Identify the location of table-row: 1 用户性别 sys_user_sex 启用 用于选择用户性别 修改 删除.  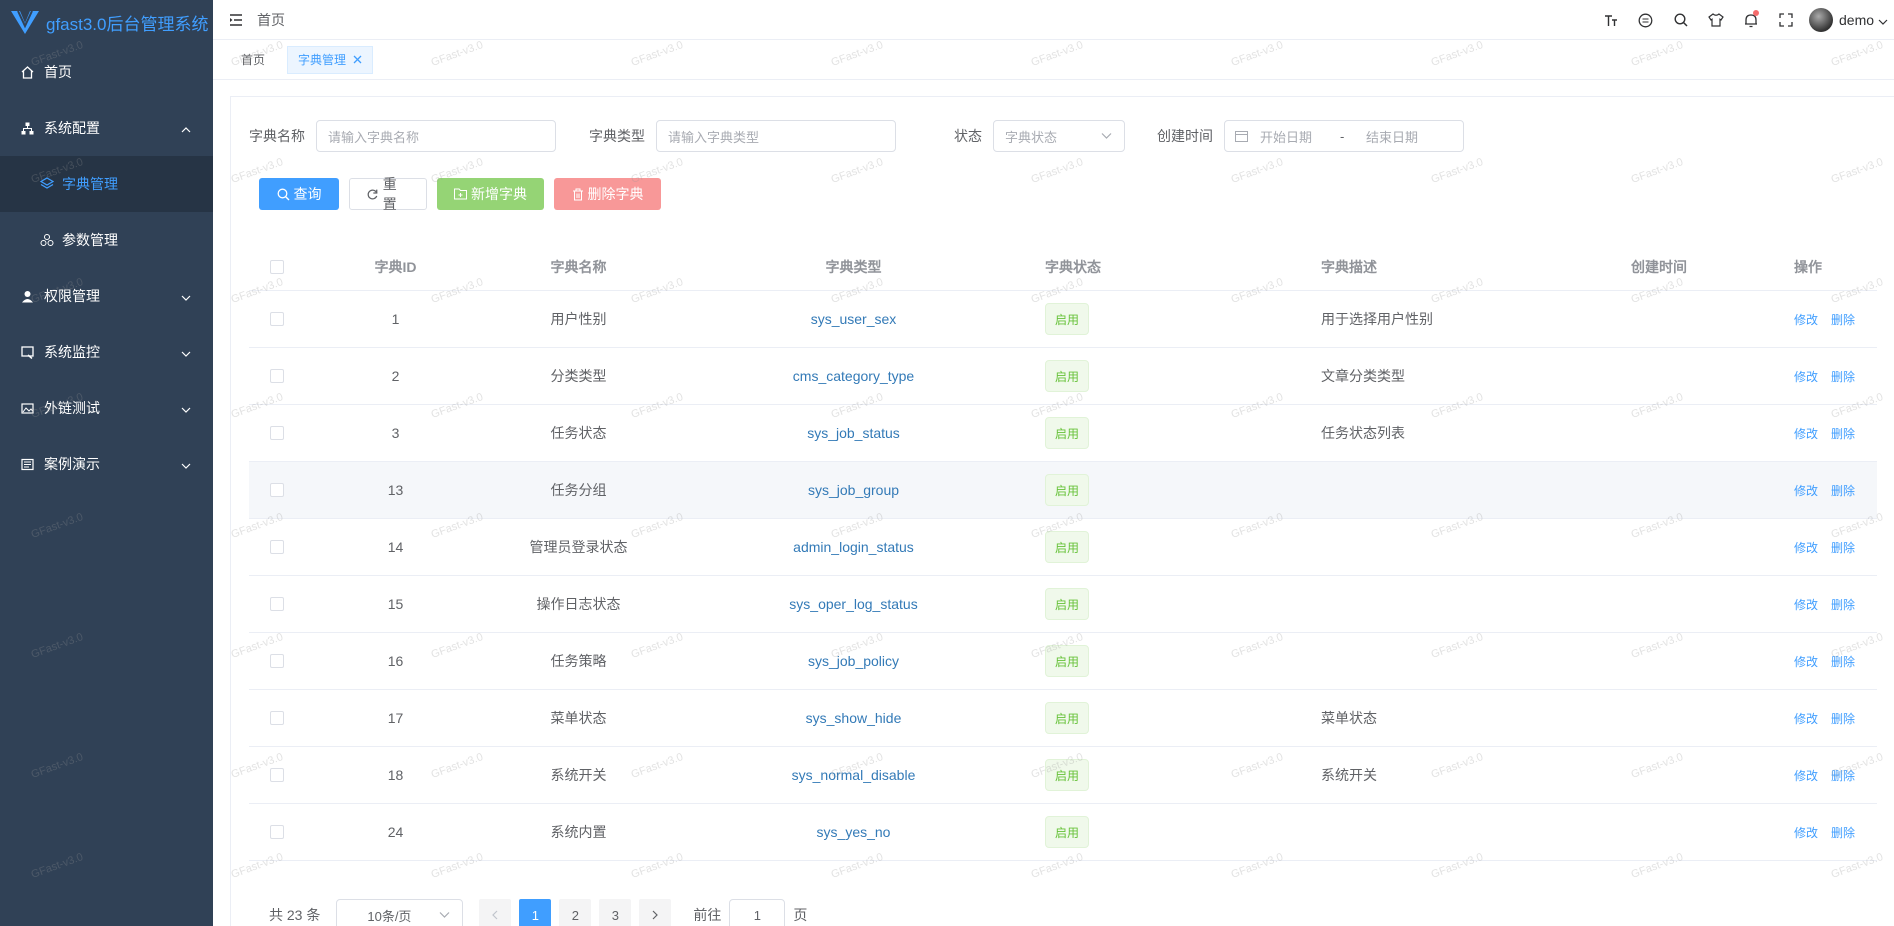
(1063, 319).